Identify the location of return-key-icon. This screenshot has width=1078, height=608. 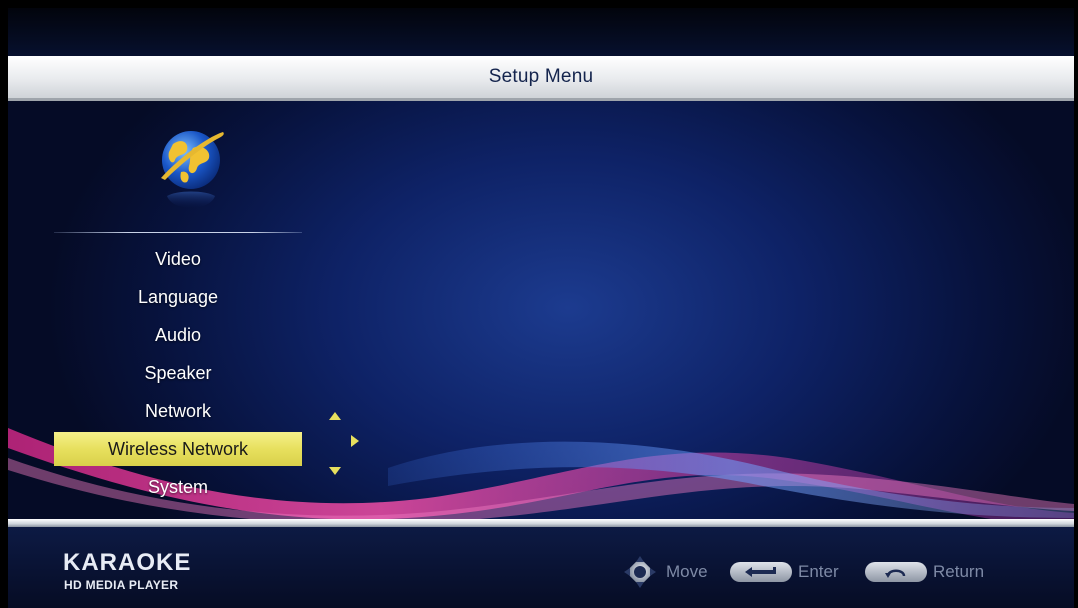
(896, 572).